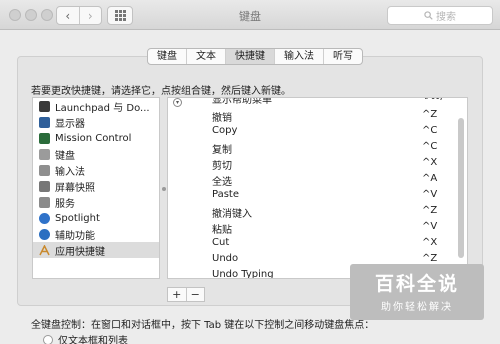 The height and width of the screenshot is (344, 500). I want to click on category-label: 应用快捷键, so click(80, 252).